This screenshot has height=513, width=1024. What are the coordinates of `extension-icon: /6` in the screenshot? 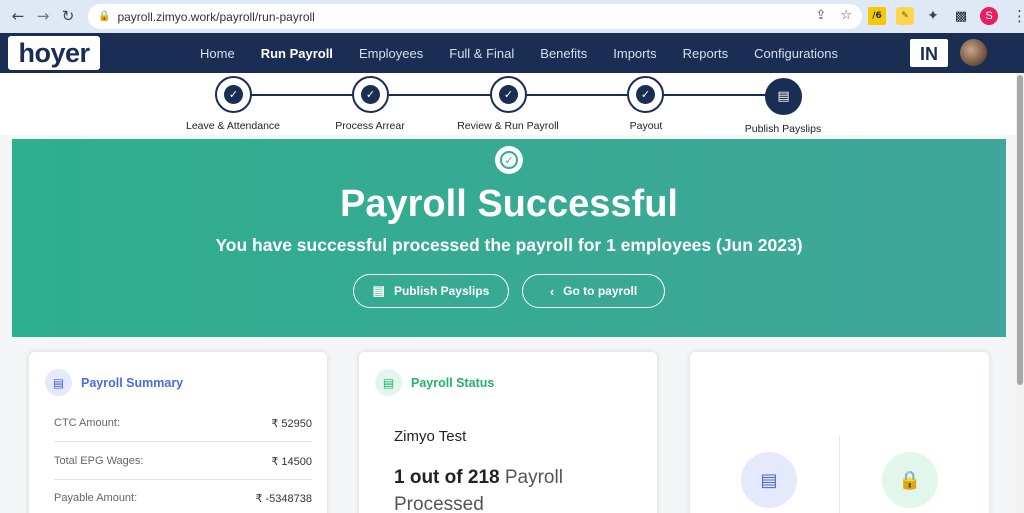 It's located at (877, 16).